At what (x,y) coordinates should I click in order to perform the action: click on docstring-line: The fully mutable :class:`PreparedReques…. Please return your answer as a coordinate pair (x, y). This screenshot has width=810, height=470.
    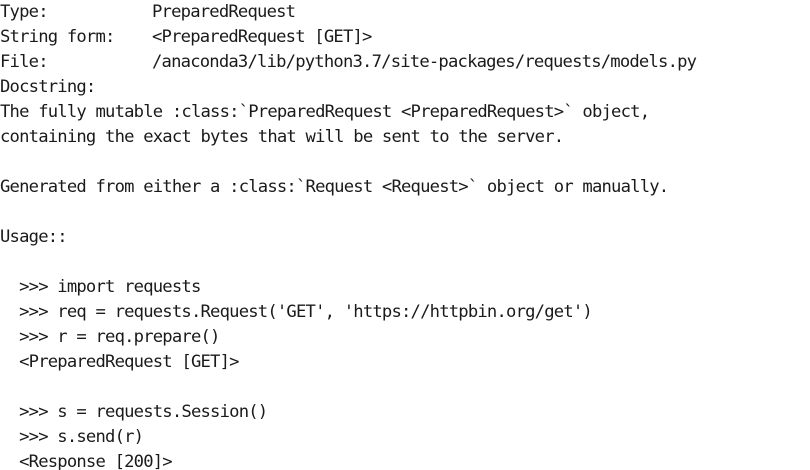
    Looking at the image, I should click on (325, 112).